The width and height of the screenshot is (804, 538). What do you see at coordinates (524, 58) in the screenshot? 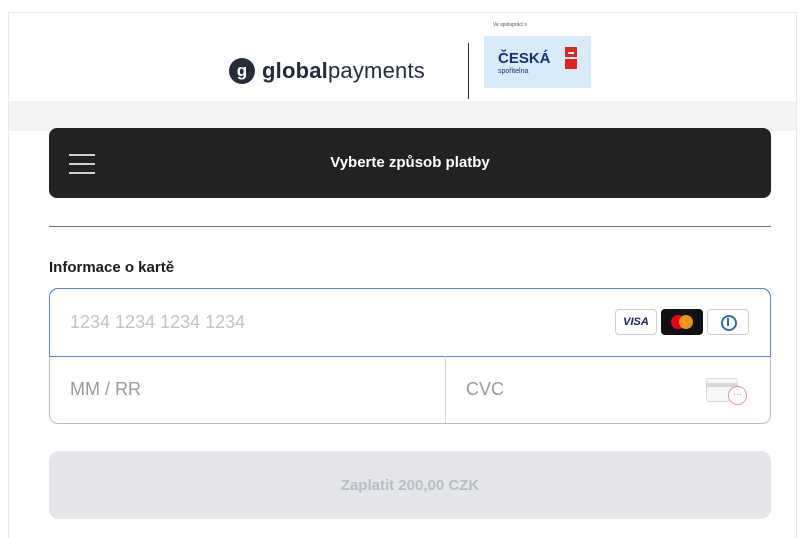
I see `partner-name: ČESKÁ` at bounding box center [524, 58].